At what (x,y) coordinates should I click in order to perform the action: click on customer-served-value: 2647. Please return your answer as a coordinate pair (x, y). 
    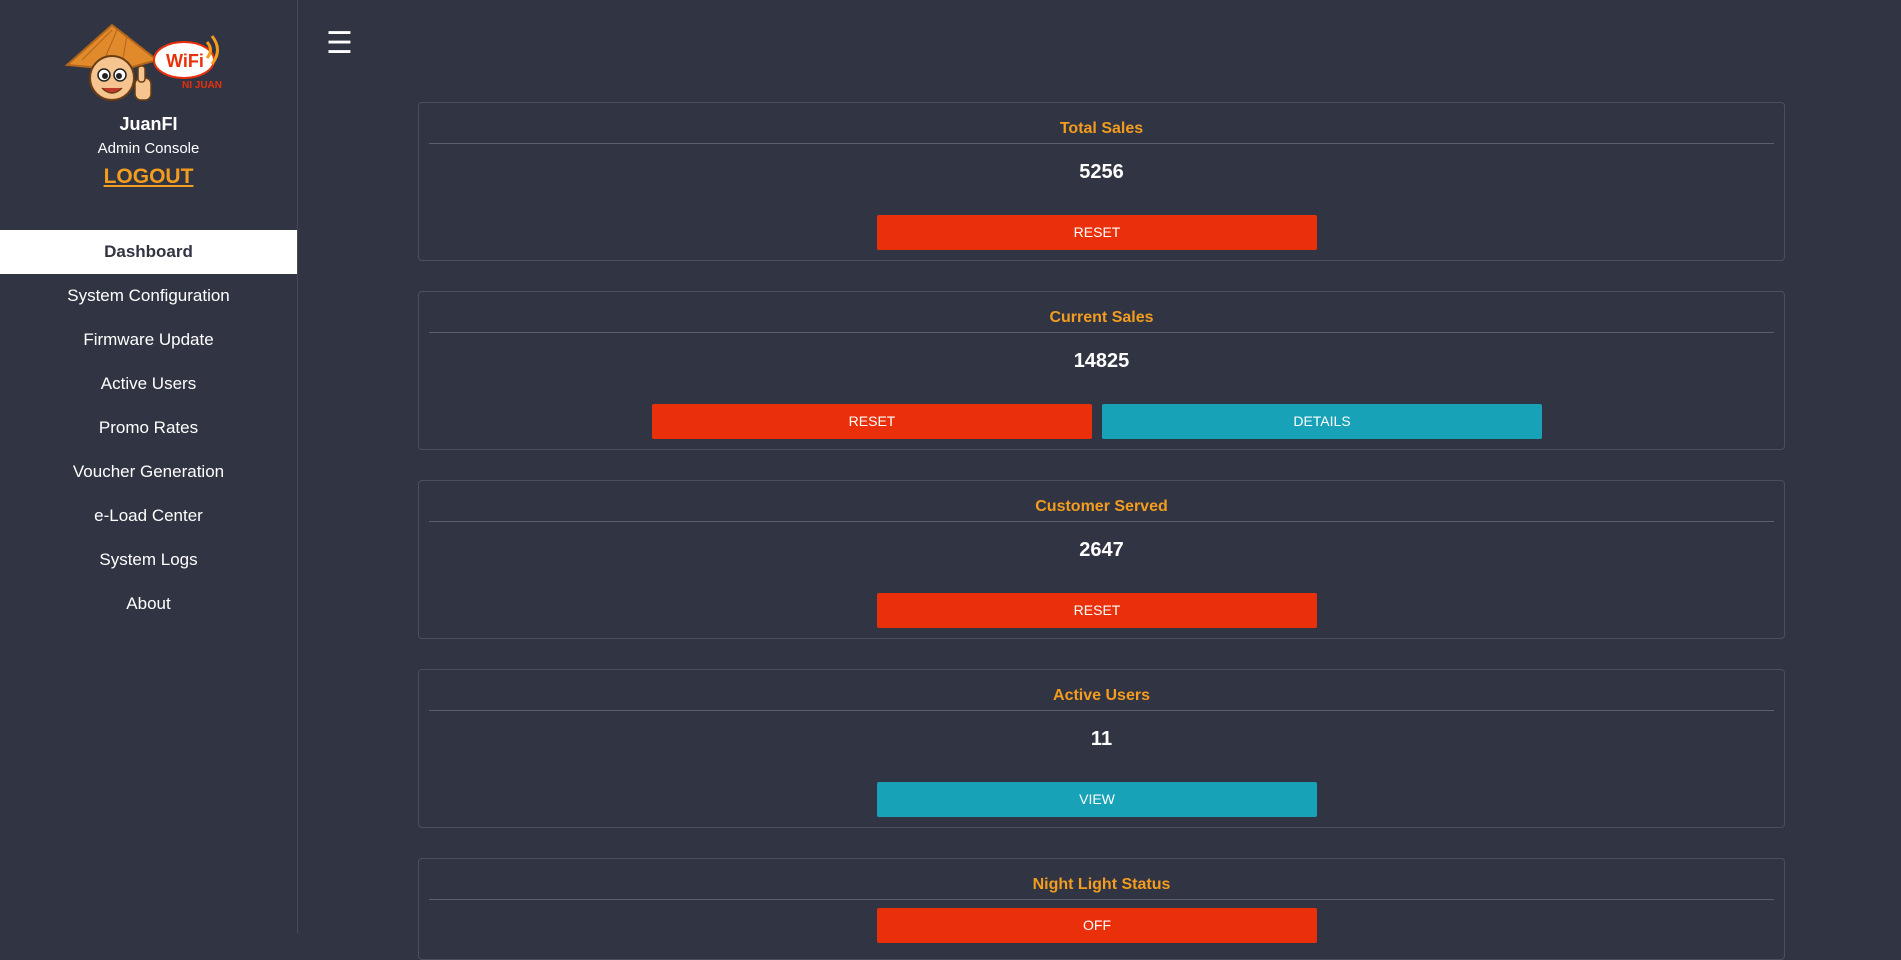
    Looking at the image, I should click on (1101, 550).